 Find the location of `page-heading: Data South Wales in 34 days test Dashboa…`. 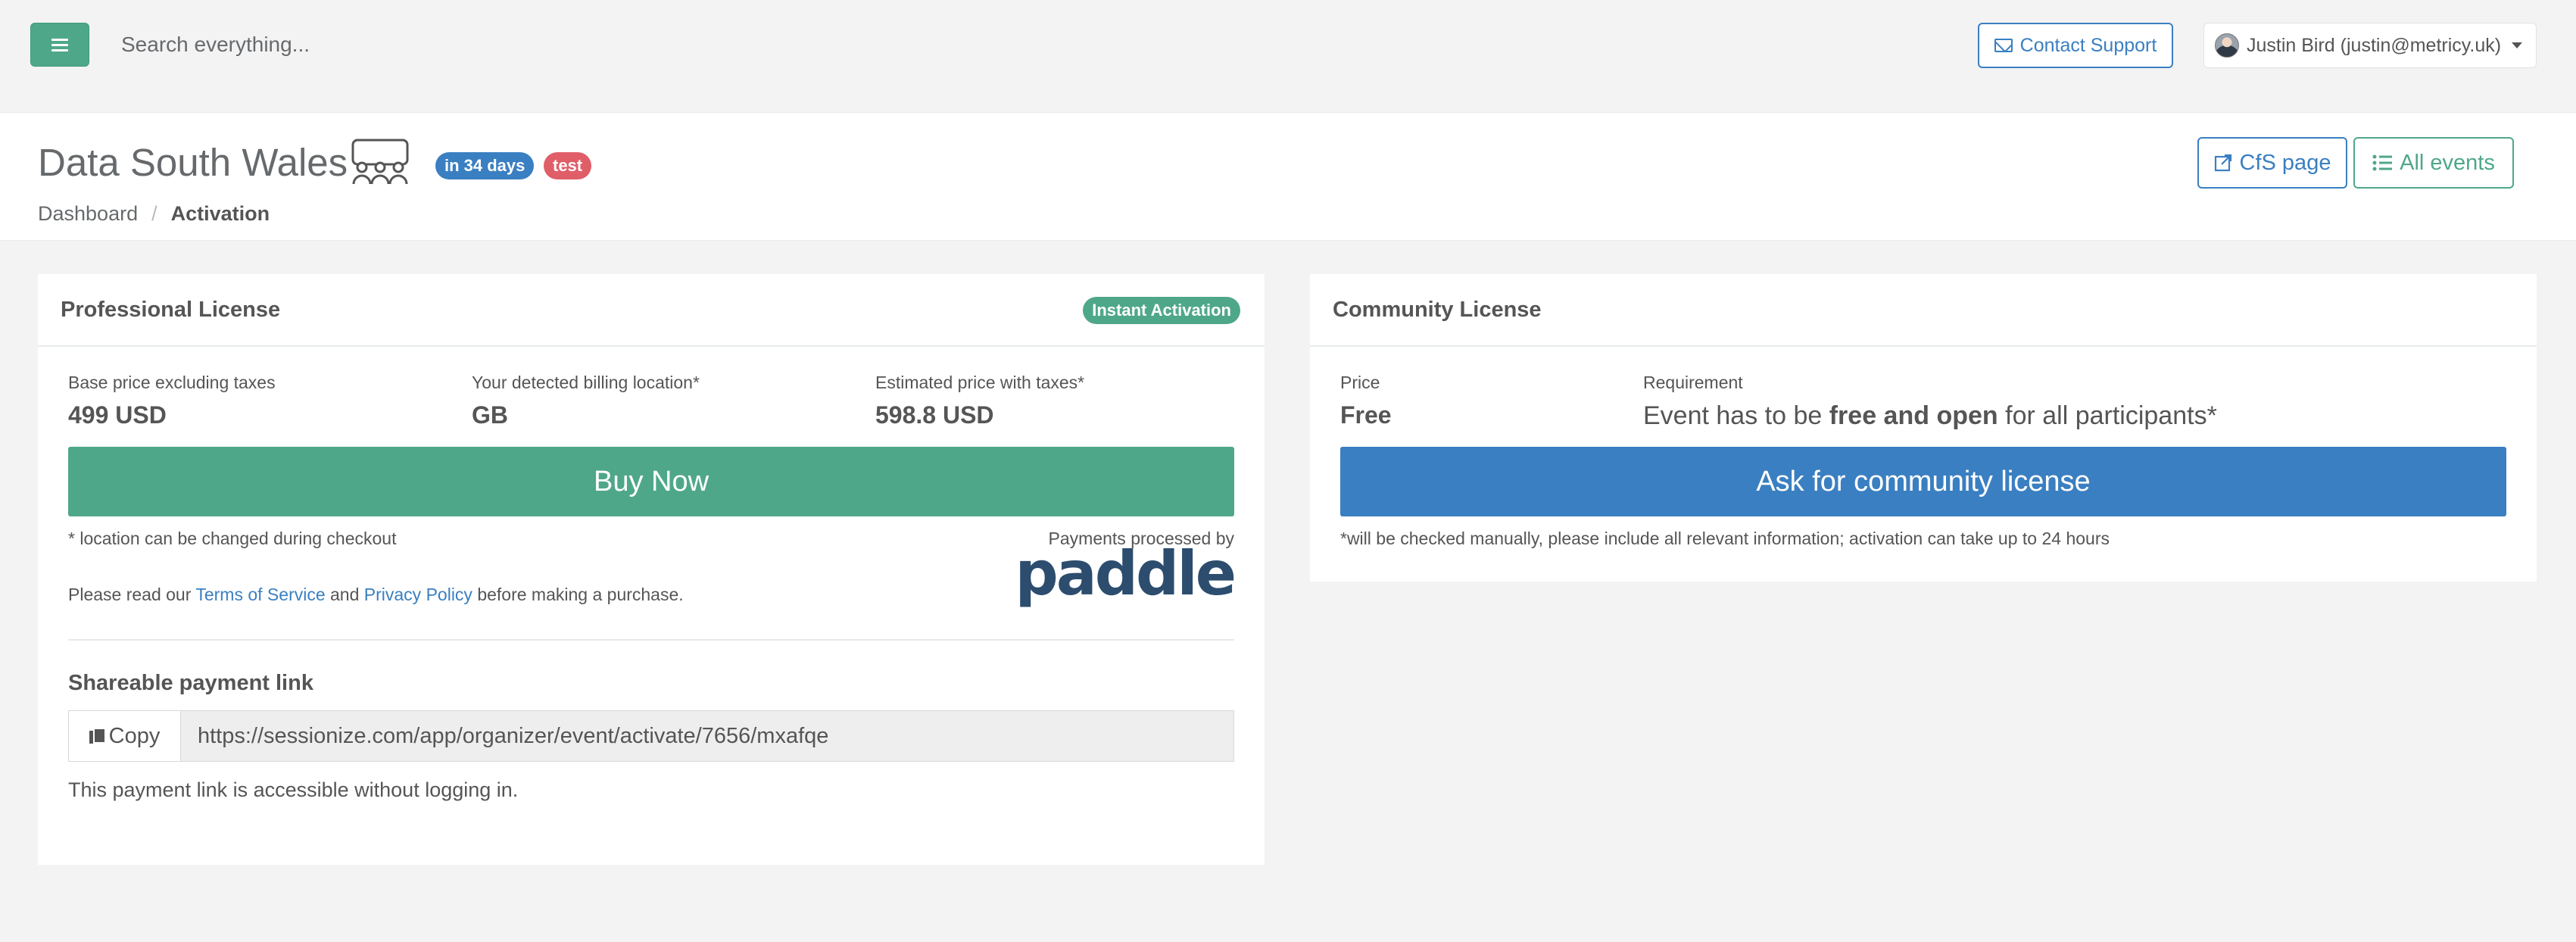

page-heading: Data South Wales in 34 days test Dashboa… is located at coordinates (1288, 176).